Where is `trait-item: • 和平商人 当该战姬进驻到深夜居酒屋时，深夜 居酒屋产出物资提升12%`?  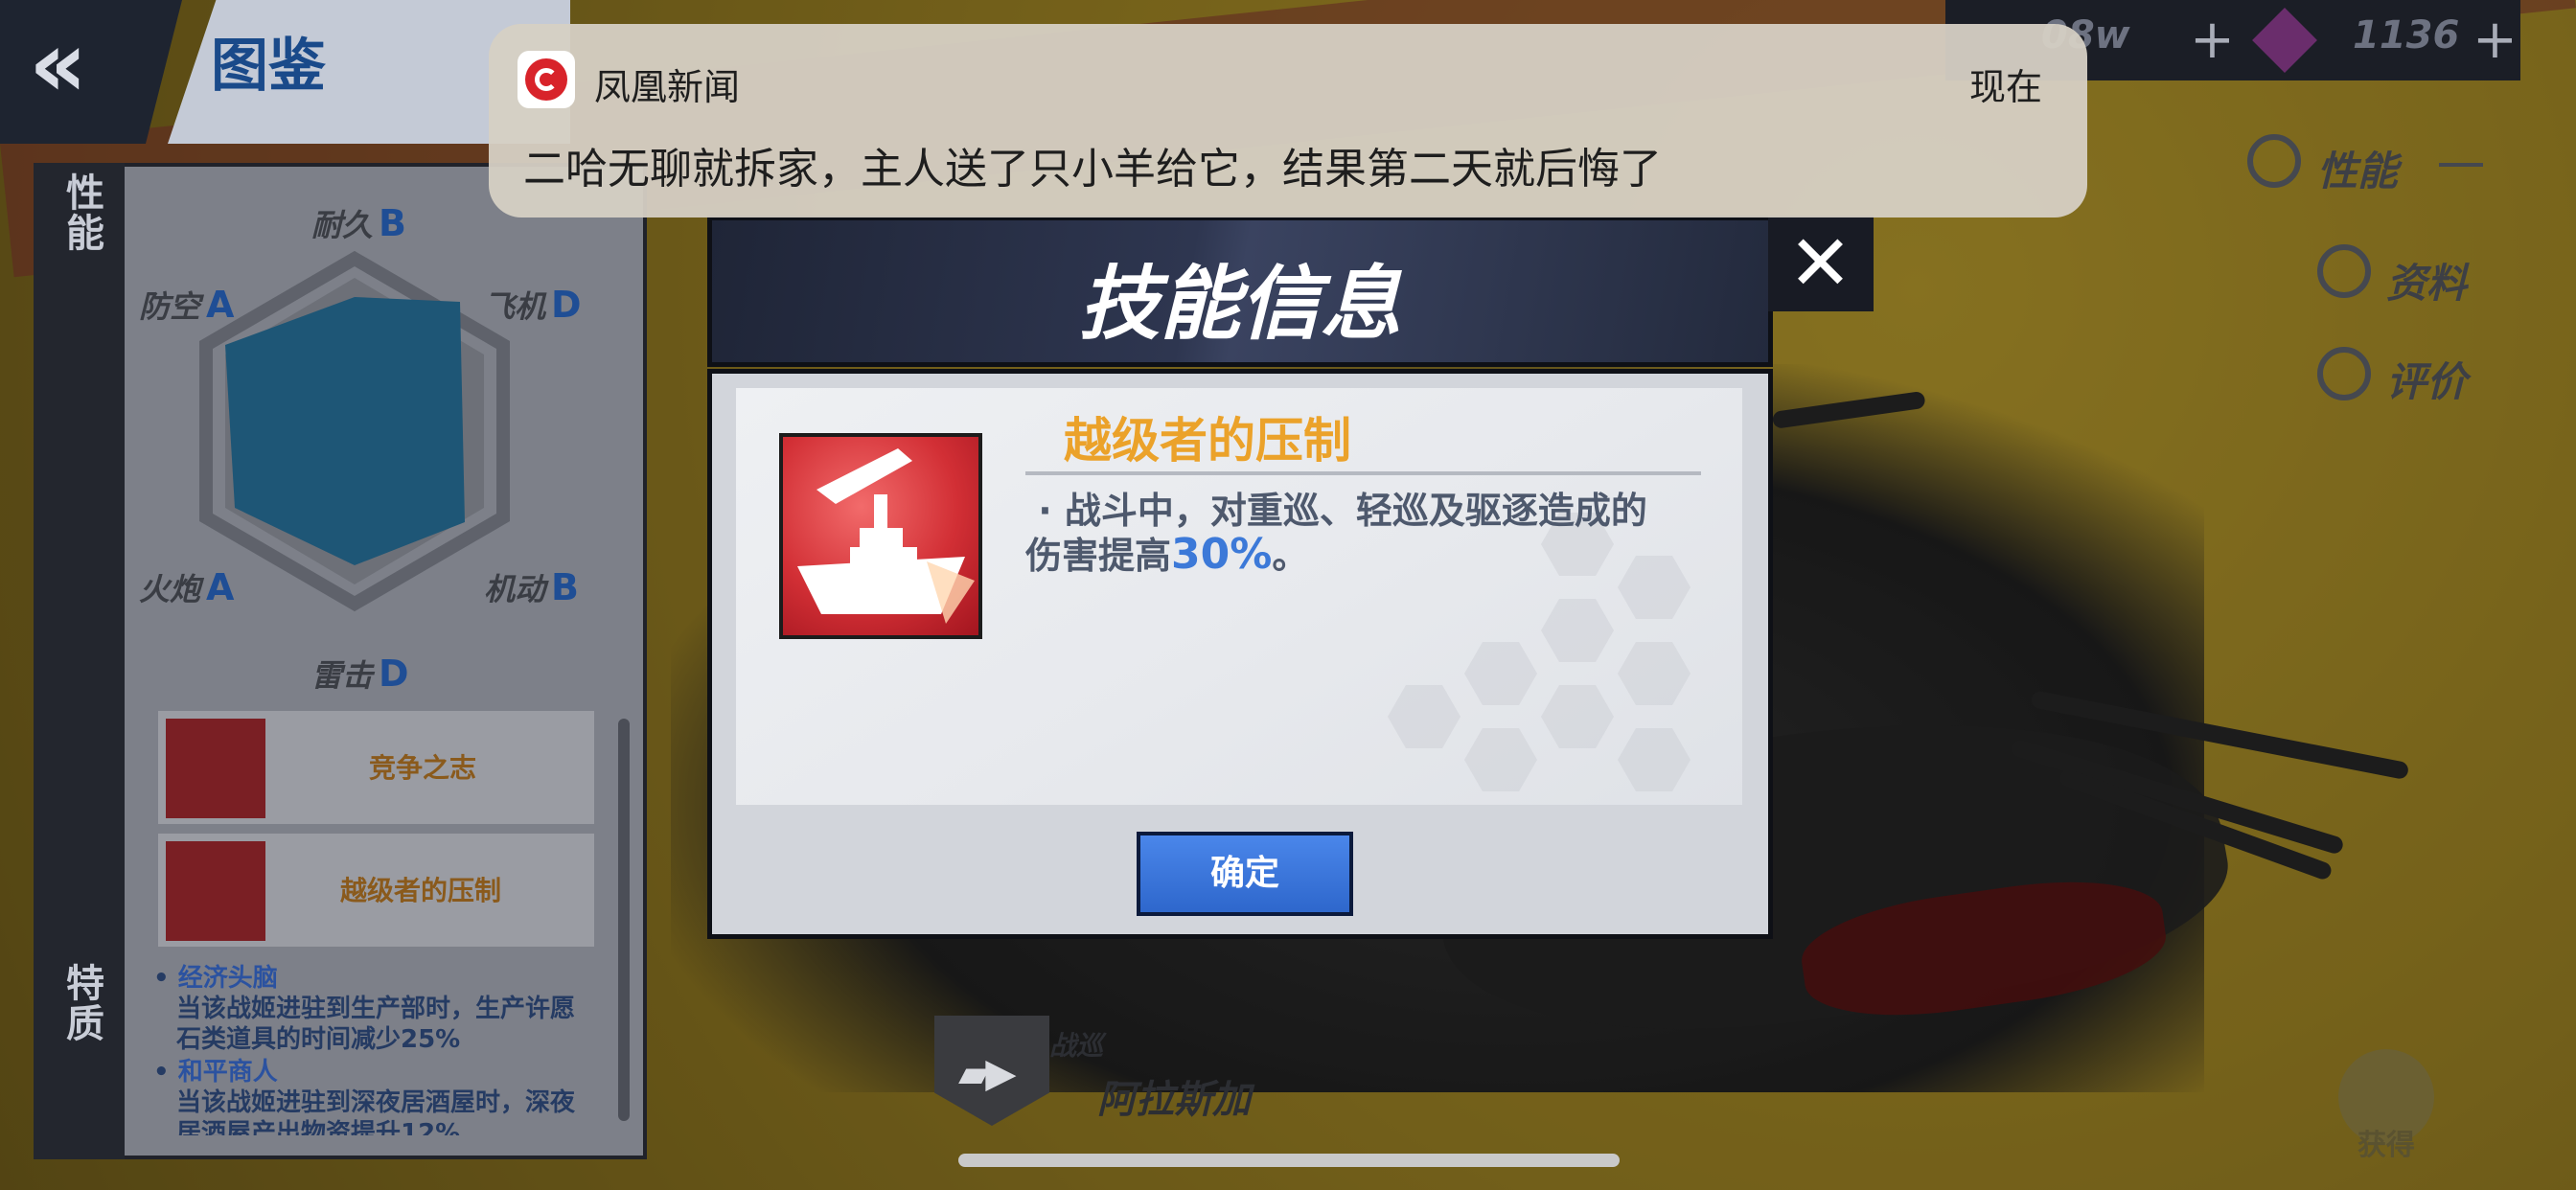 trait-item: • 和平商人 当该战姬进驻到深夜居酒屋时，深夜 居酒屋产出物资提升12% is located at coordinates (364, 1096).